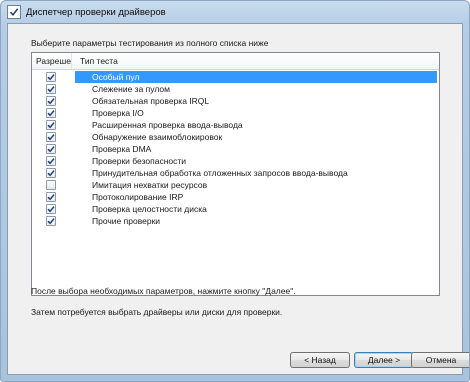 This screenshot has height=382, width=470. I want to click on list-item: Проверка целостности диска, so click(235, 209).